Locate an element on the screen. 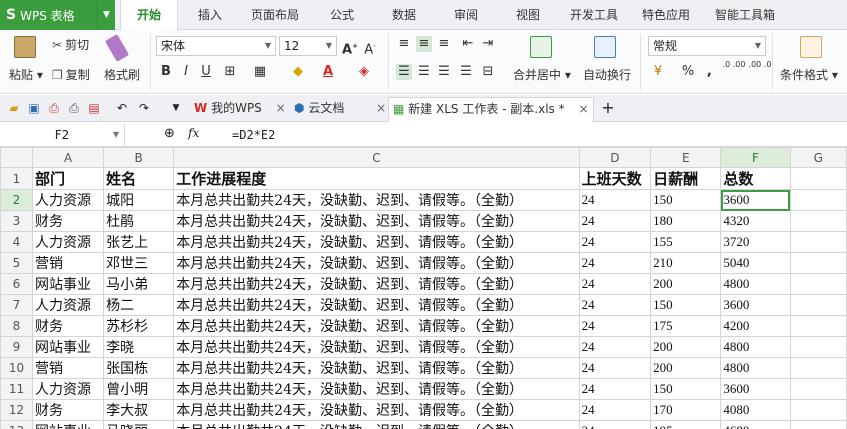  tab-data: 数据 is located at coordinates (404, 15).